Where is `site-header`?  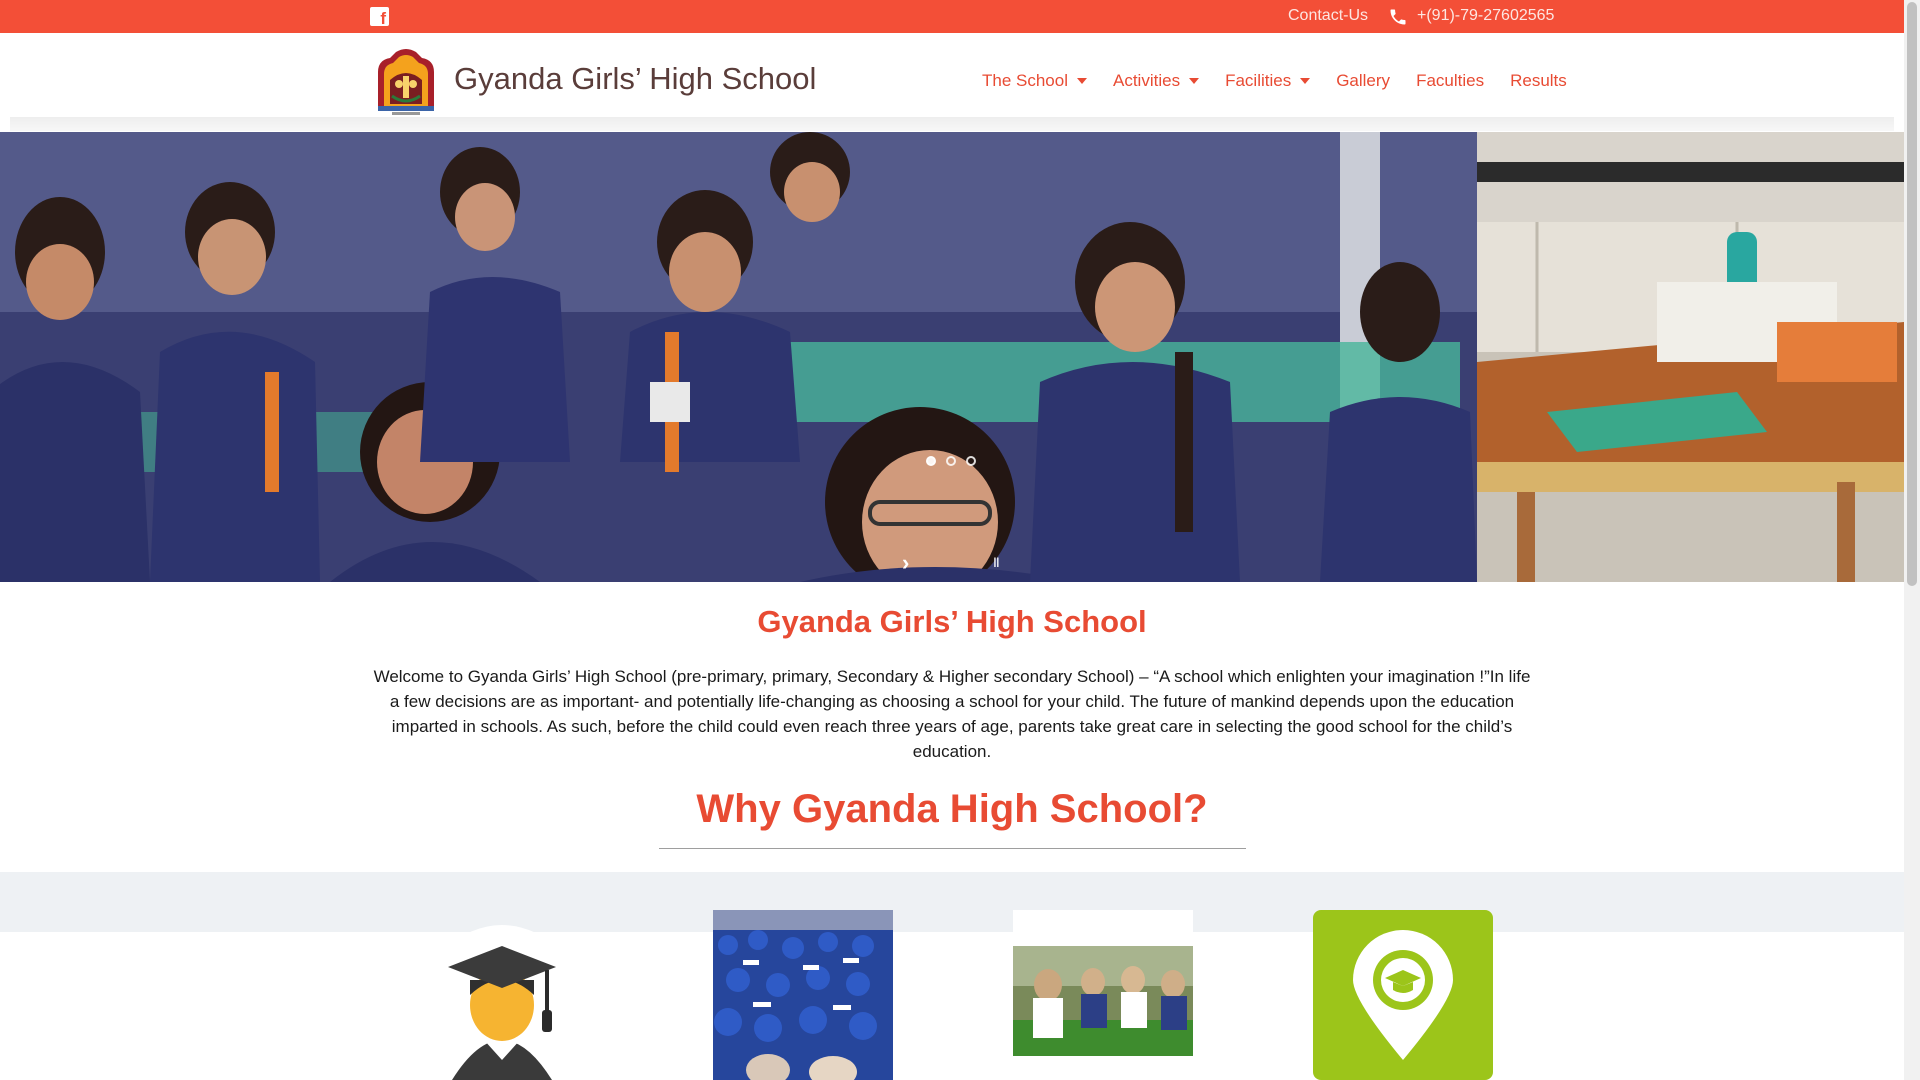
site-header is located at coordinates (952, 75).